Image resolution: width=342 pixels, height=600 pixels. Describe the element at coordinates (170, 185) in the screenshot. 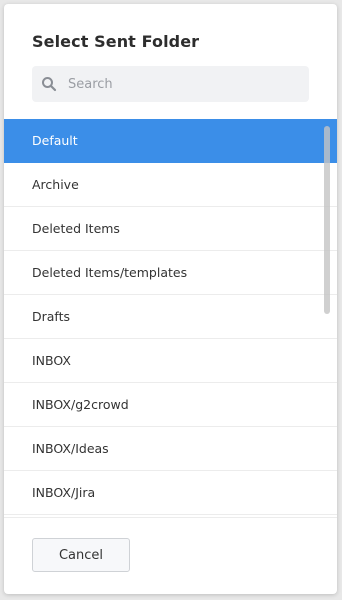

I see `folder-item-archive: Archive` at that location.